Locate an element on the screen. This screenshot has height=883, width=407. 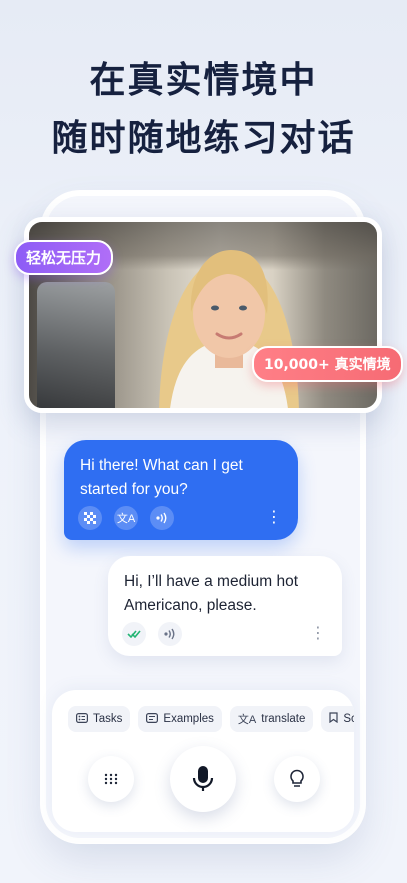
mic-button is located at coordinates (203, 779).